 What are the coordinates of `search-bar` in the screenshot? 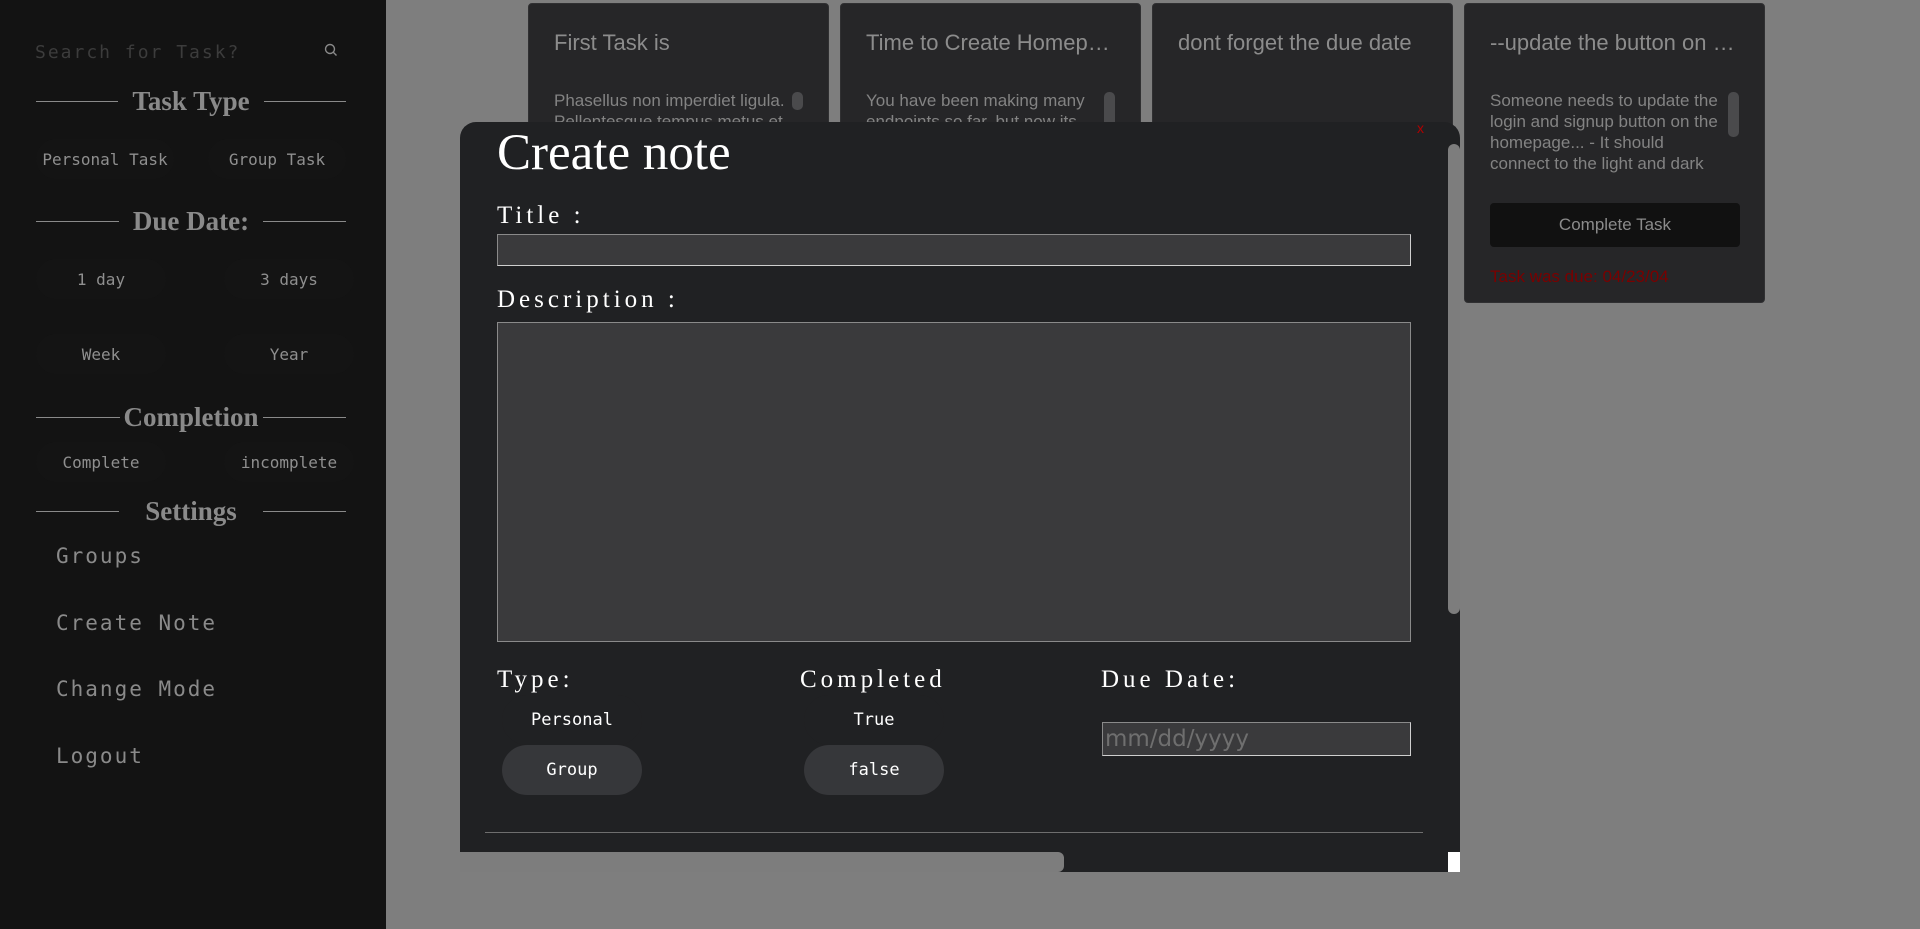 It's located at (188, 52).